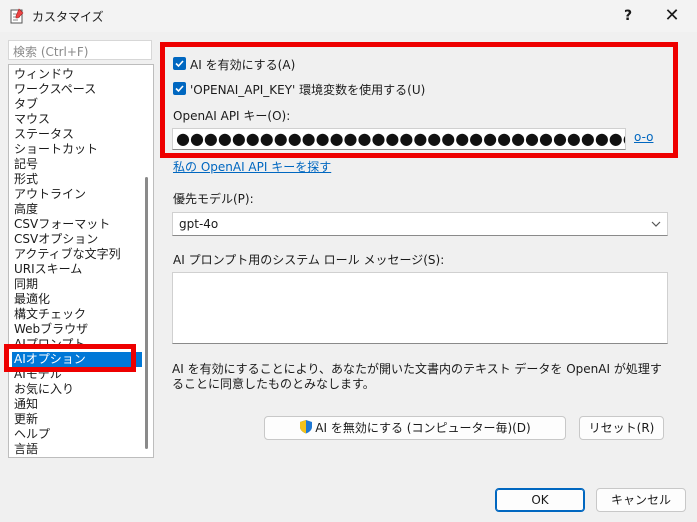 This screenshot has height=522, width=697. What do you see at coordinates (55, 89) in the screenshot?
I see `sidebar-item: ワークスペース` at bounding box center [55, 89].